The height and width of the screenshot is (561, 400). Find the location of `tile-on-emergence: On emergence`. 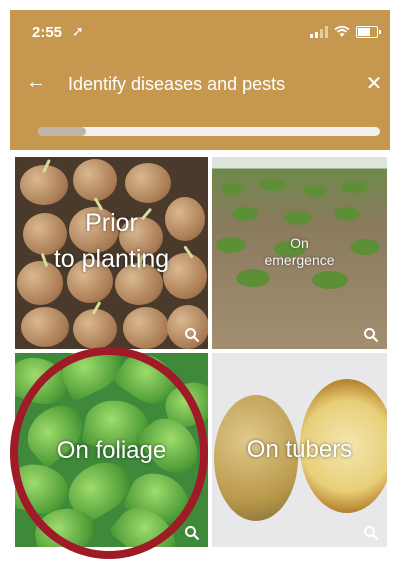

tile-on-emergence: On emergence is located at coordinates (299, 253).